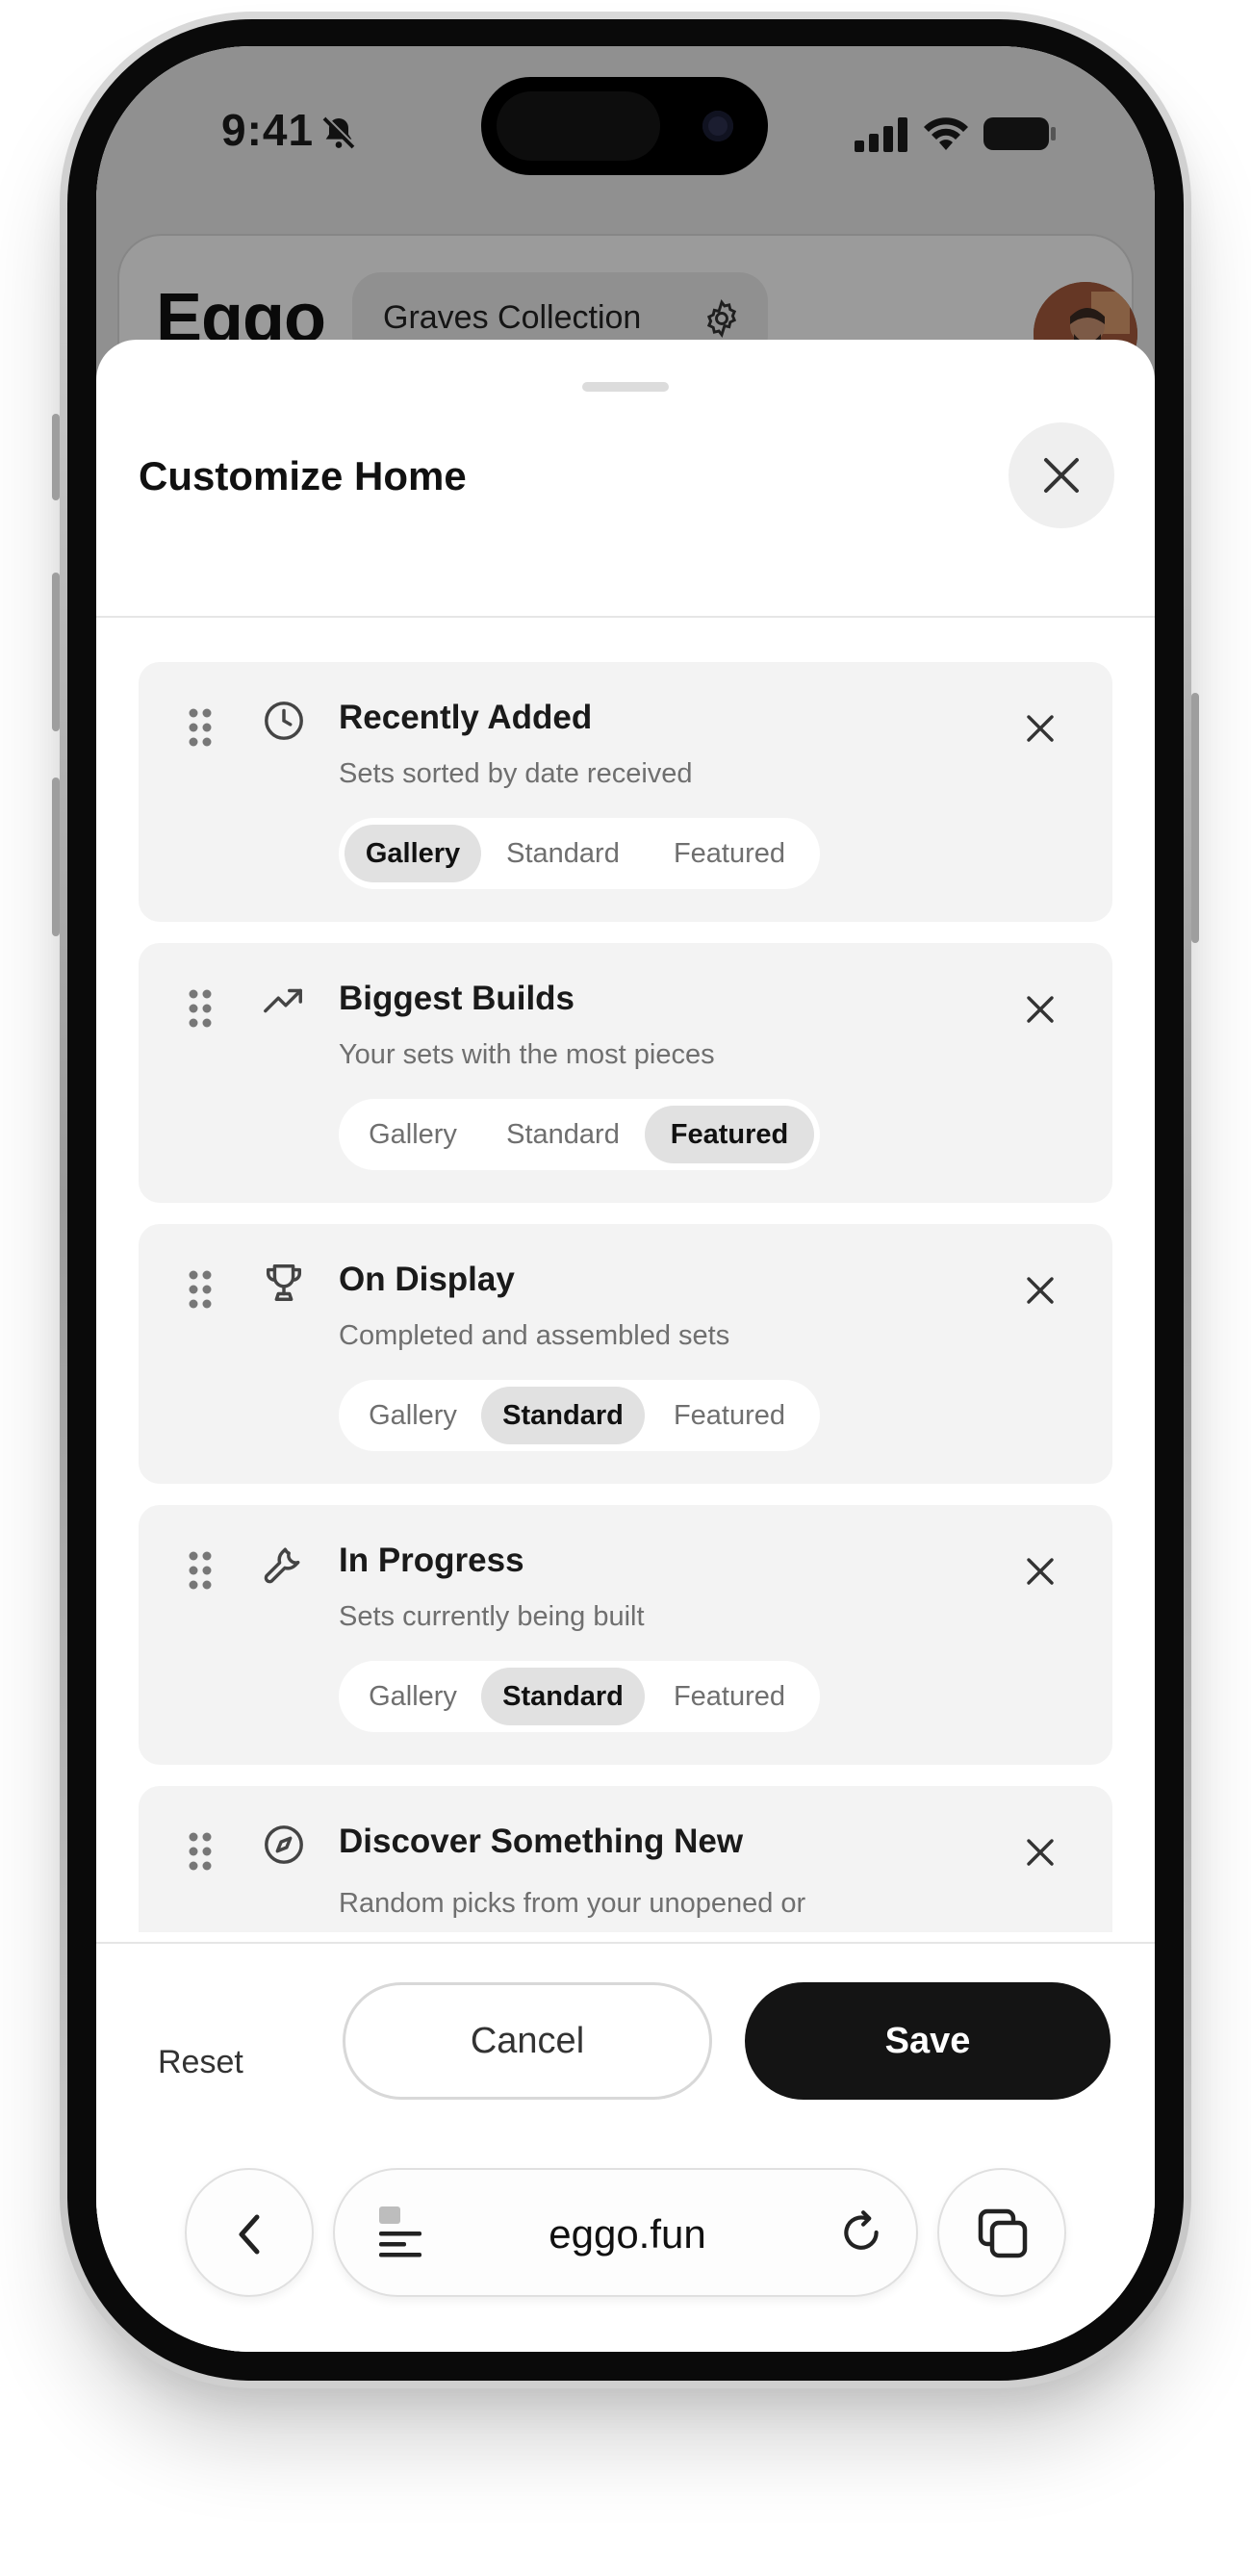 The width and height of the screenshot is (1251, 2576). I want to click on volume-up-button, so click(56, 652).